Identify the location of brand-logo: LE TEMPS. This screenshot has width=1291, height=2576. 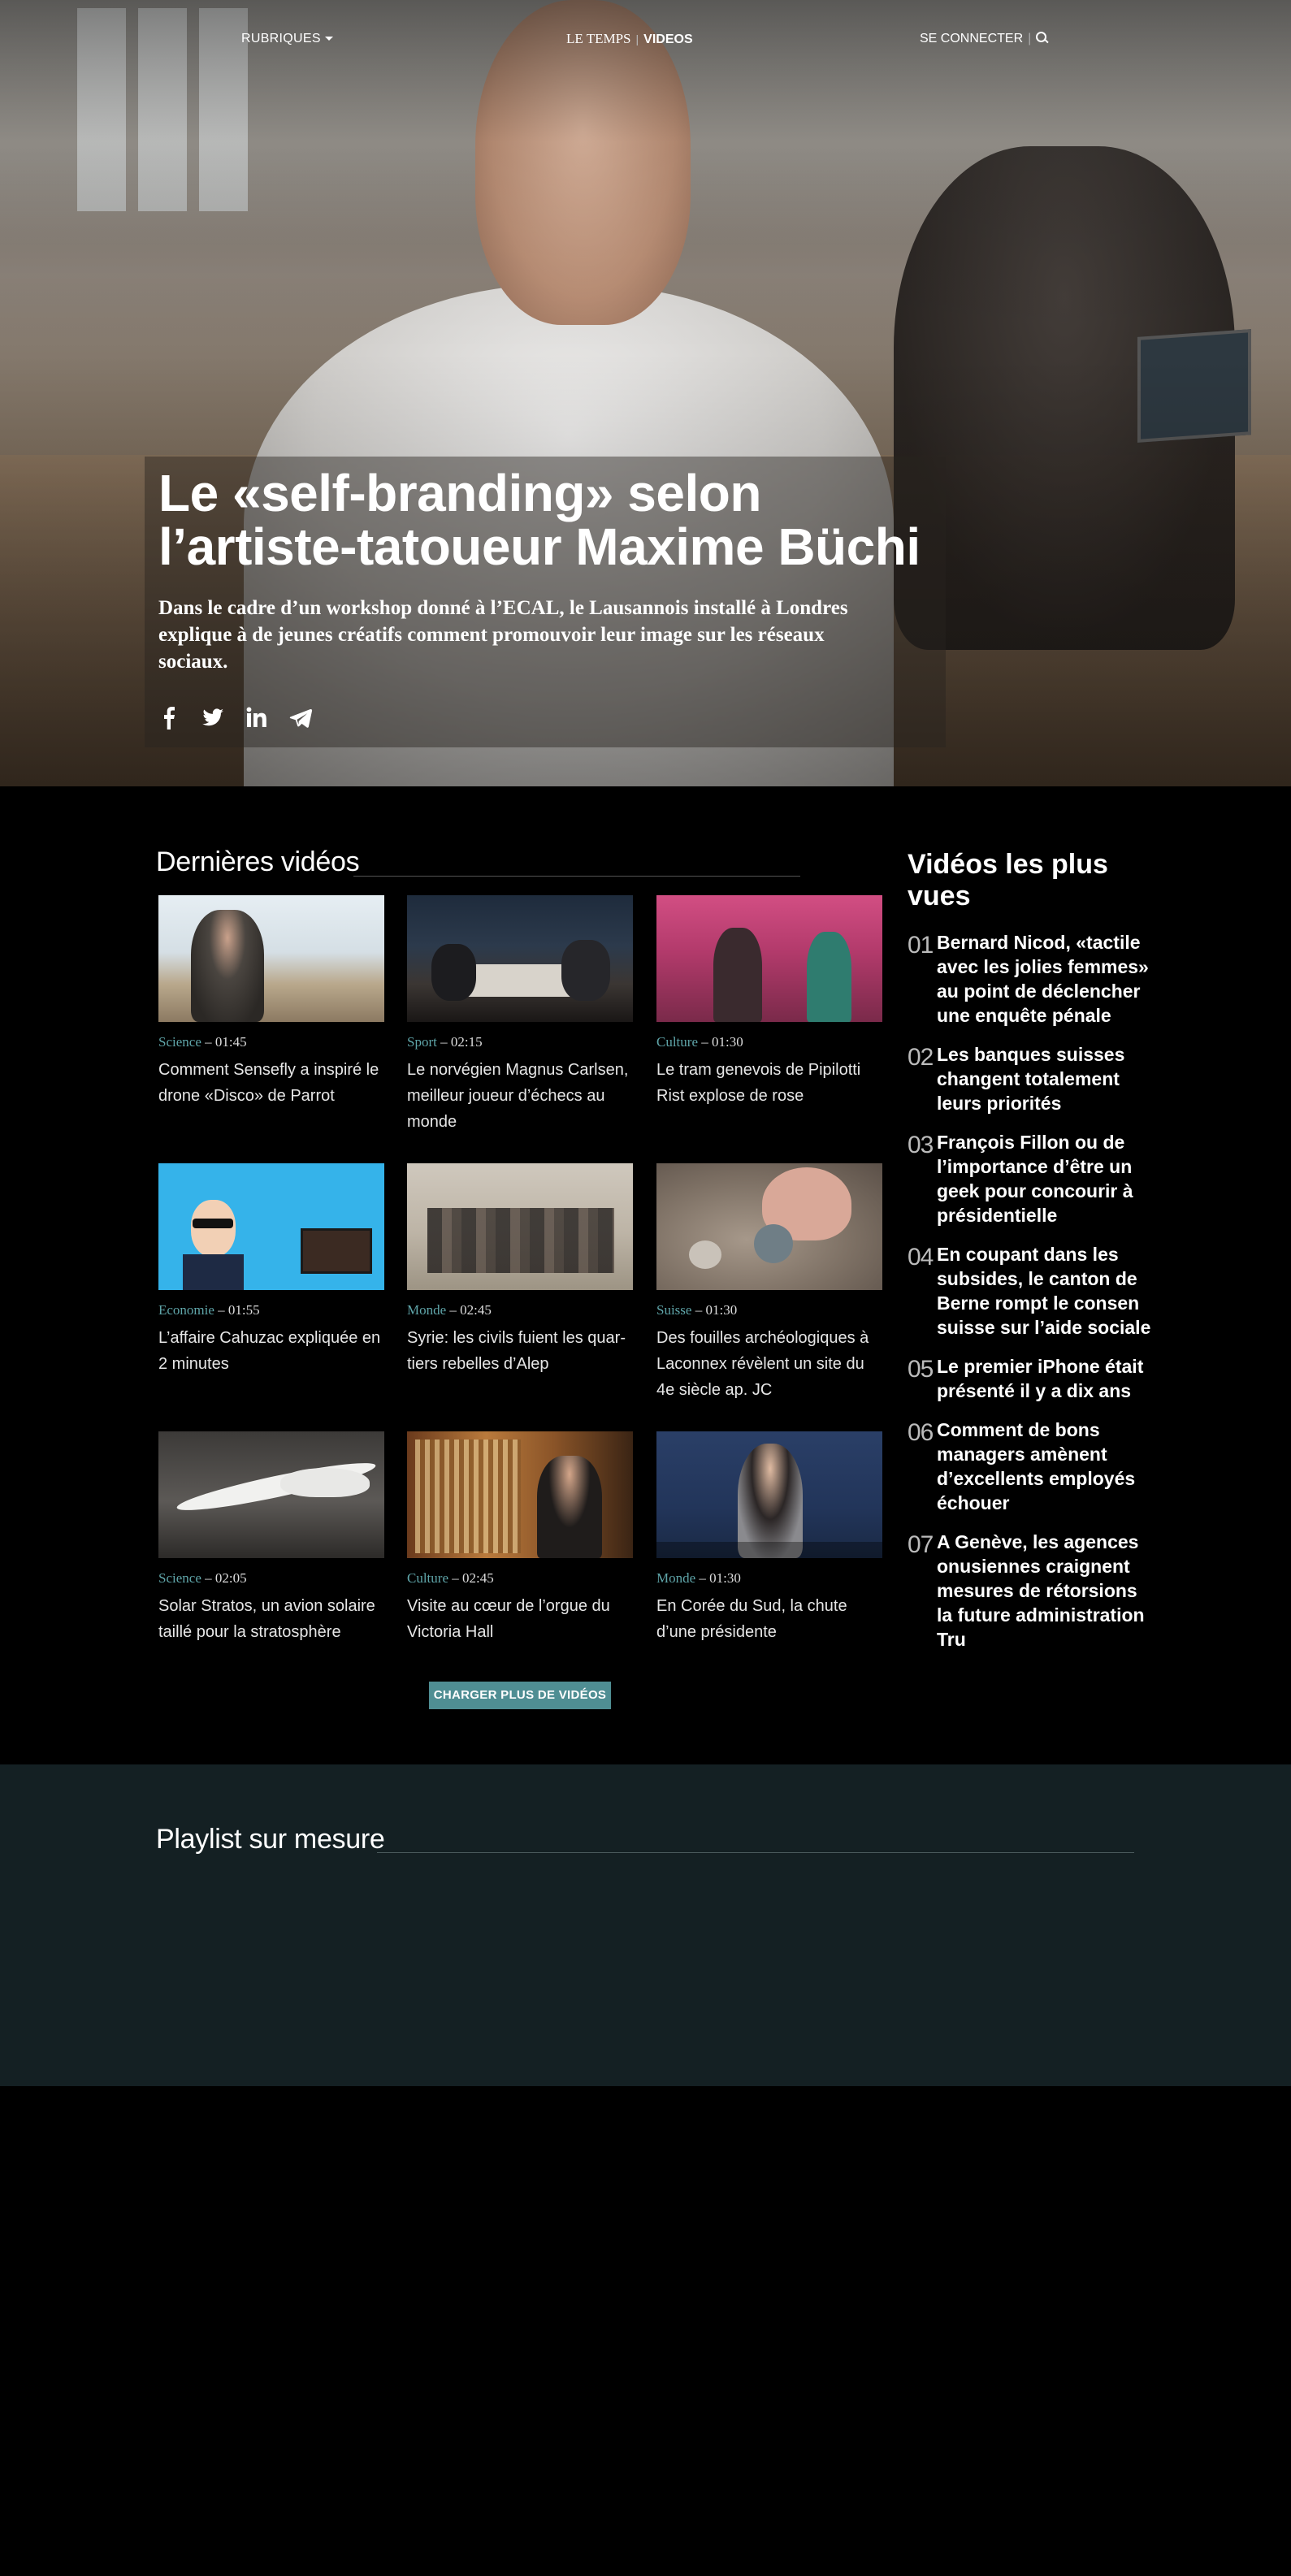
(598, 38).